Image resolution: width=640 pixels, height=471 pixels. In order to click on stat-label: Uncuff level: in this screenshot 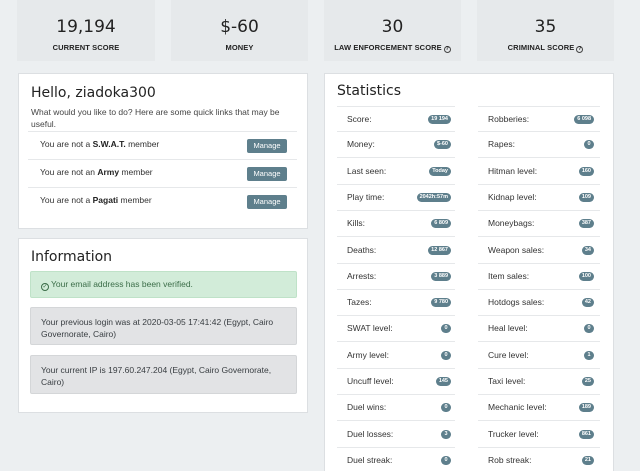, I will do `click(370, 381)`.